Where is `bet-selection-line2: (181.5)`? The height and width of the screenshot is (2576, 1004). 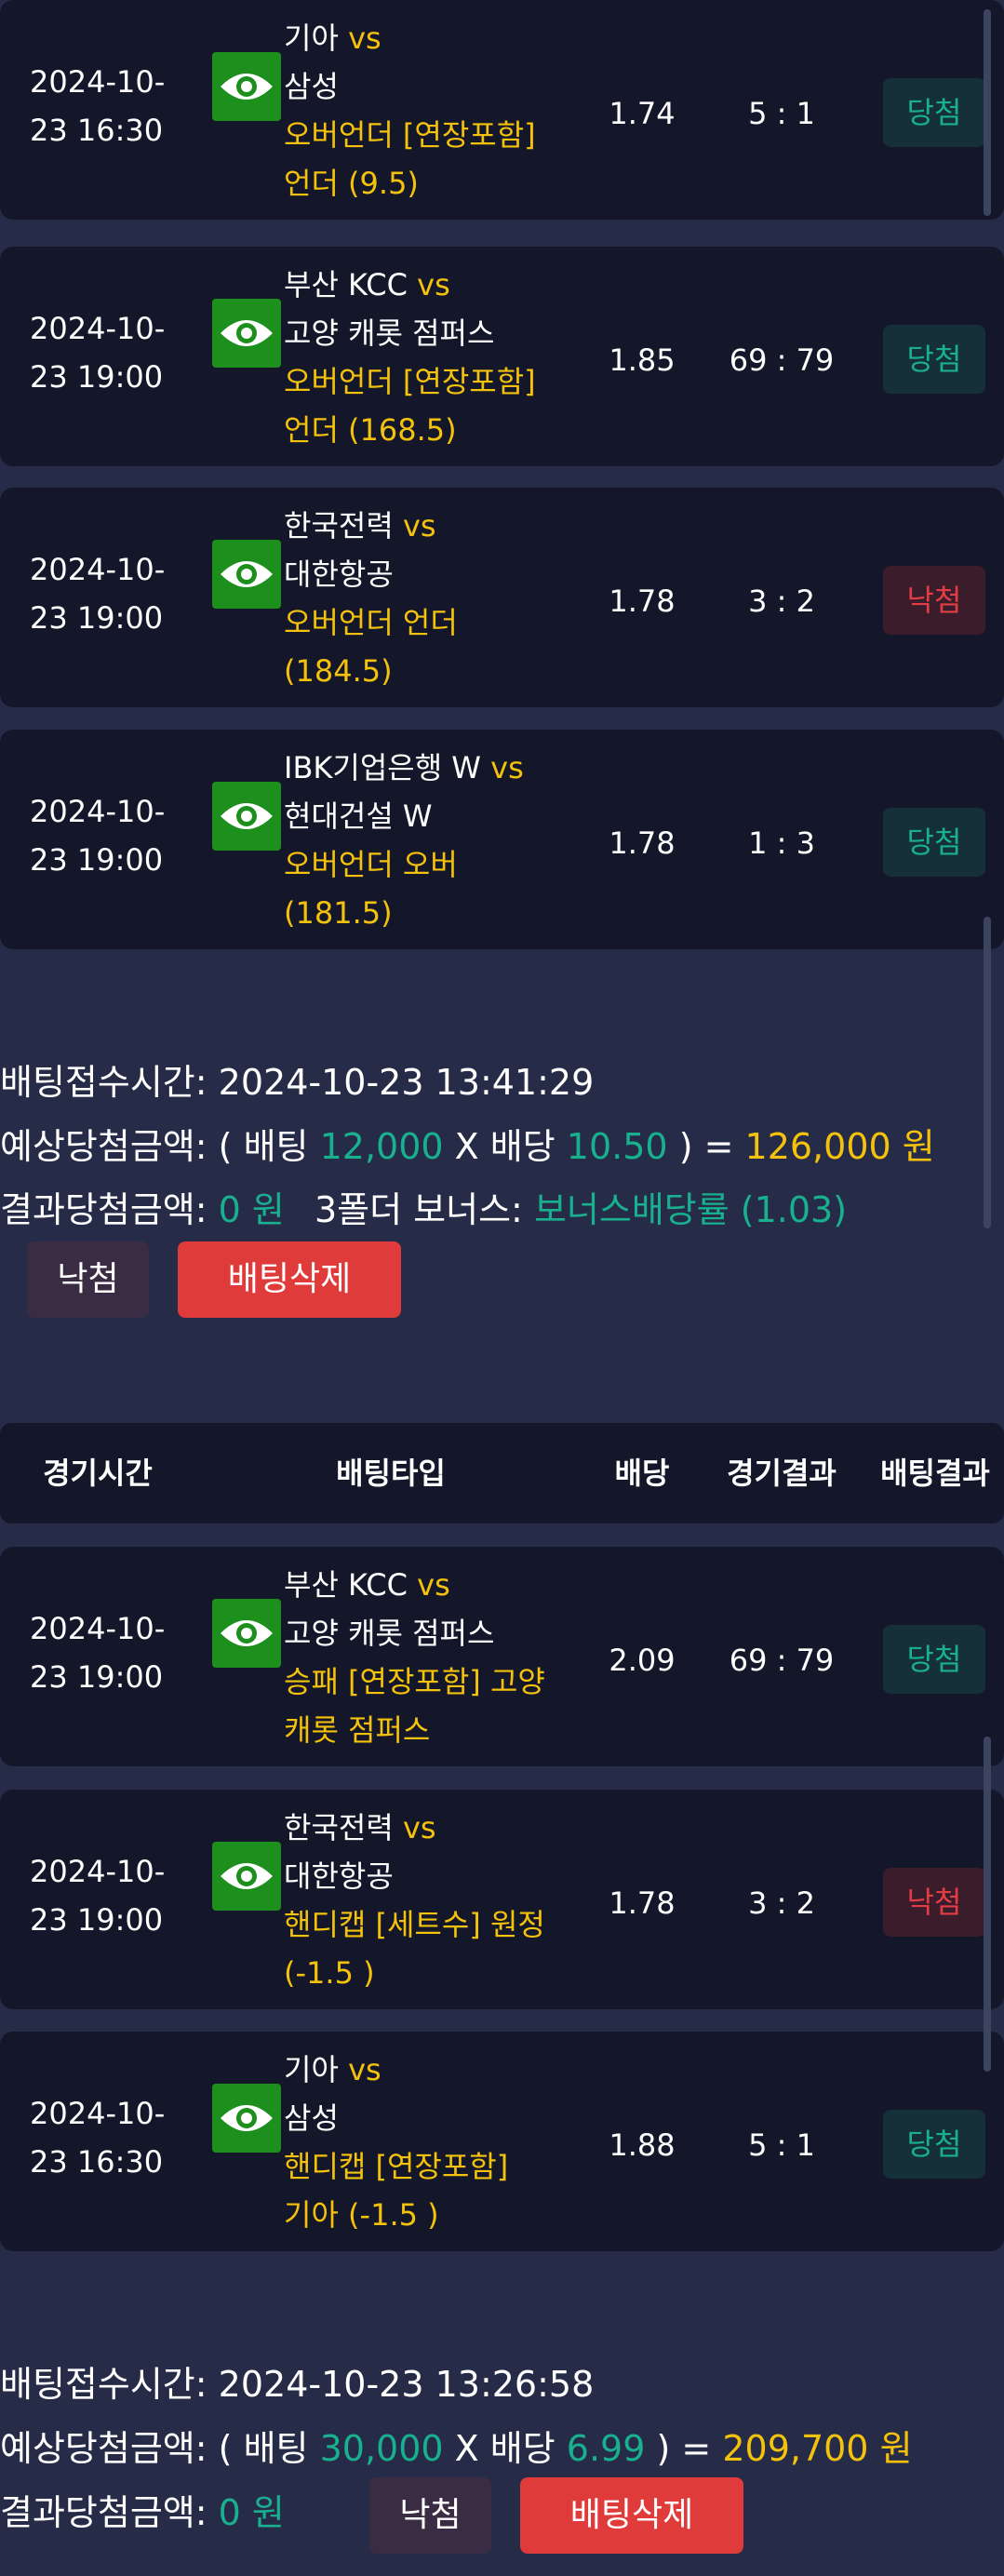 bet-selection-line2: (181.5) is located at coordinates (338, 913).